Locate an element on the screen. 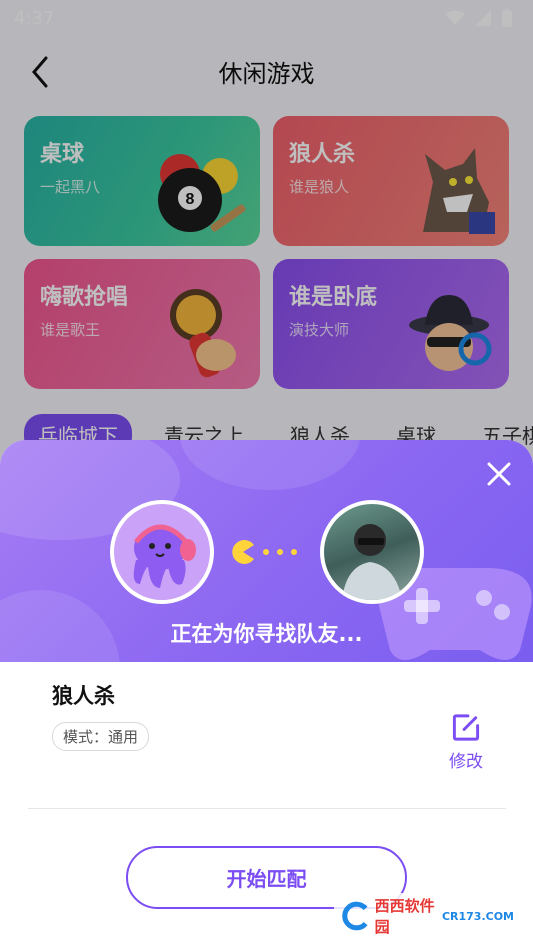 The width and height of the screenshot is (533, 948). decor-bubble is located at coordinates (270, 465).